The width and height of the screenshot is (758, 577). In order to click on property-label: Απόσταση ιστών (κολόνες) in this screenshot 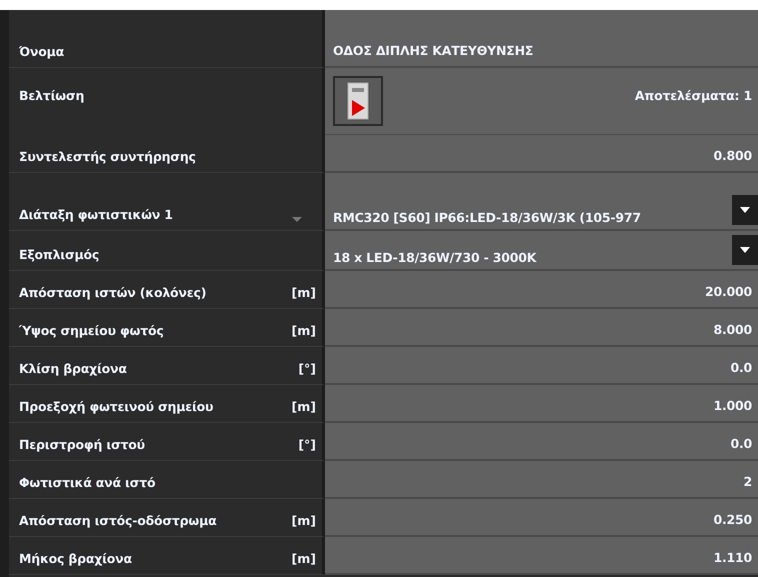, I will do `click(113, 292)`.